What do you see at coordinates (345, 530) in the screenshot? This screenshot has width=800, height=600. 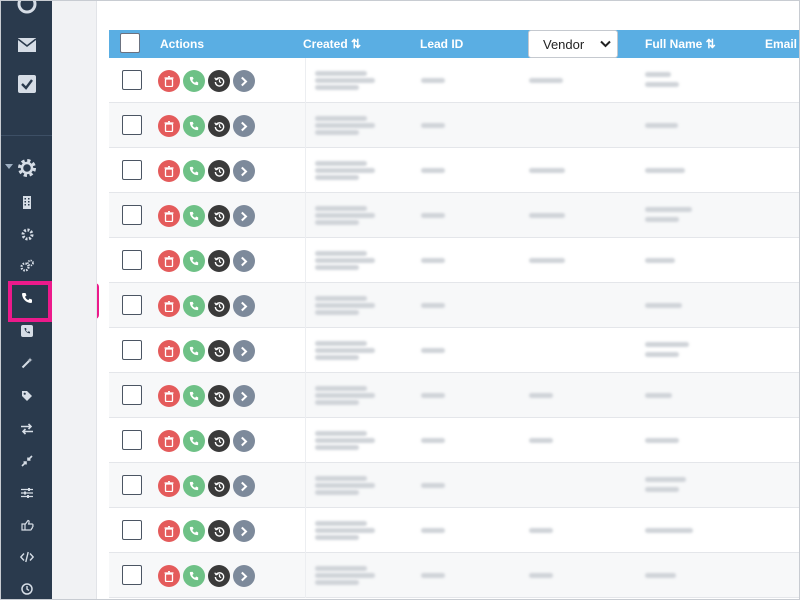 I see `blurred-created` at bounding box center [345, 530].